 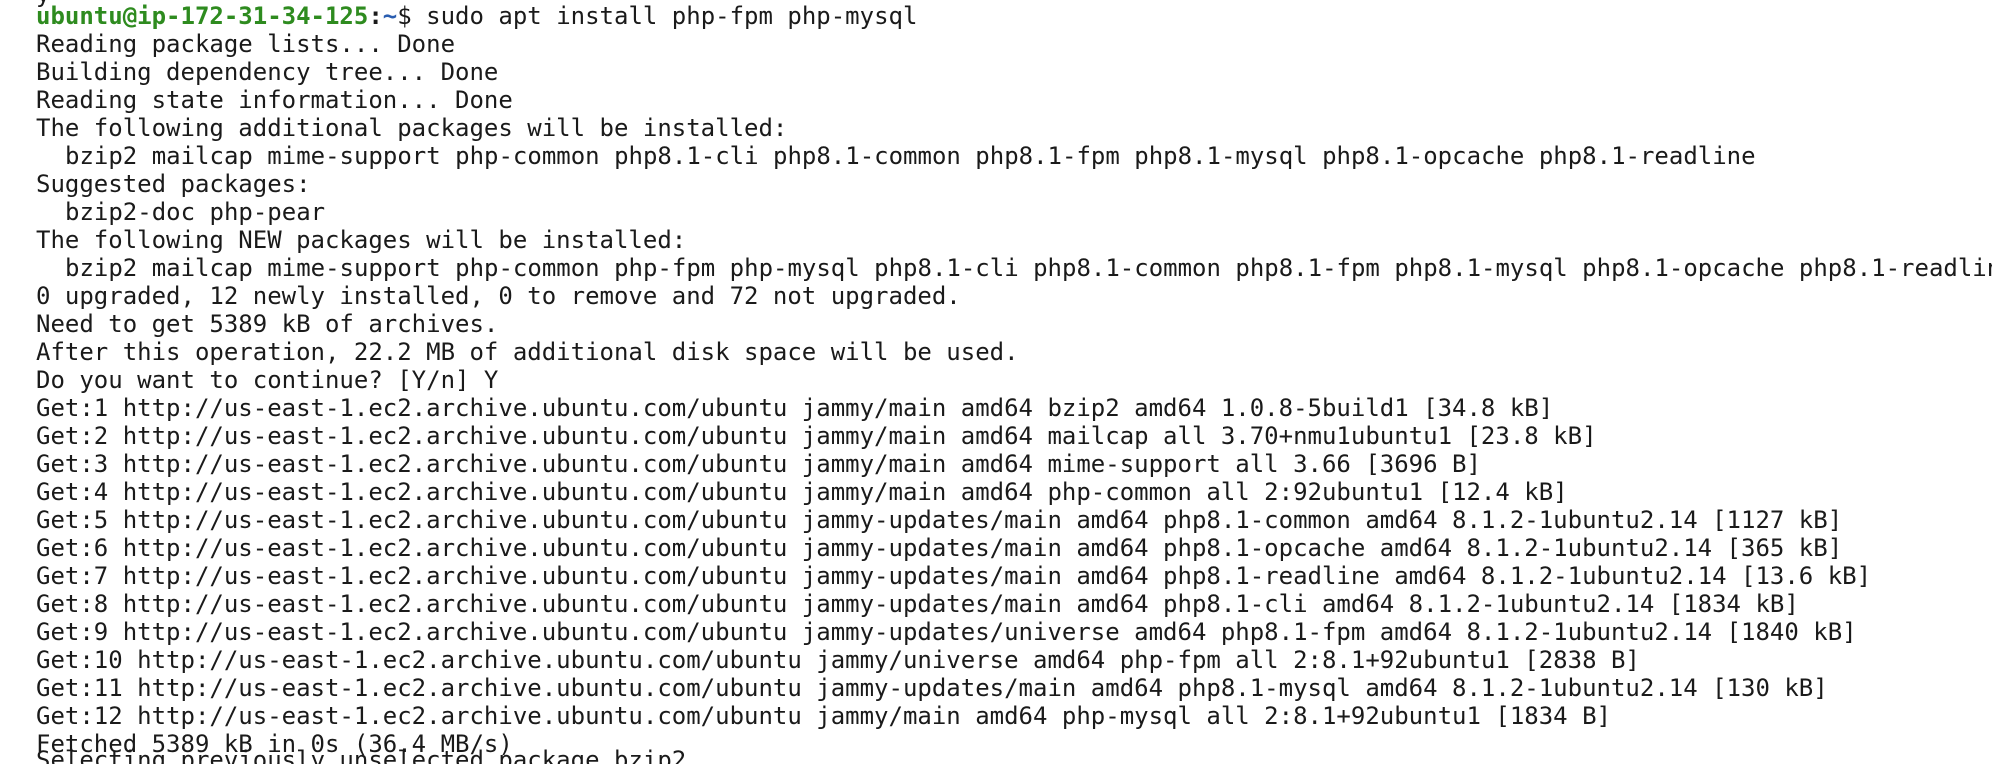 I want to click on prompt-path: ~, so click(x=390, y=16).